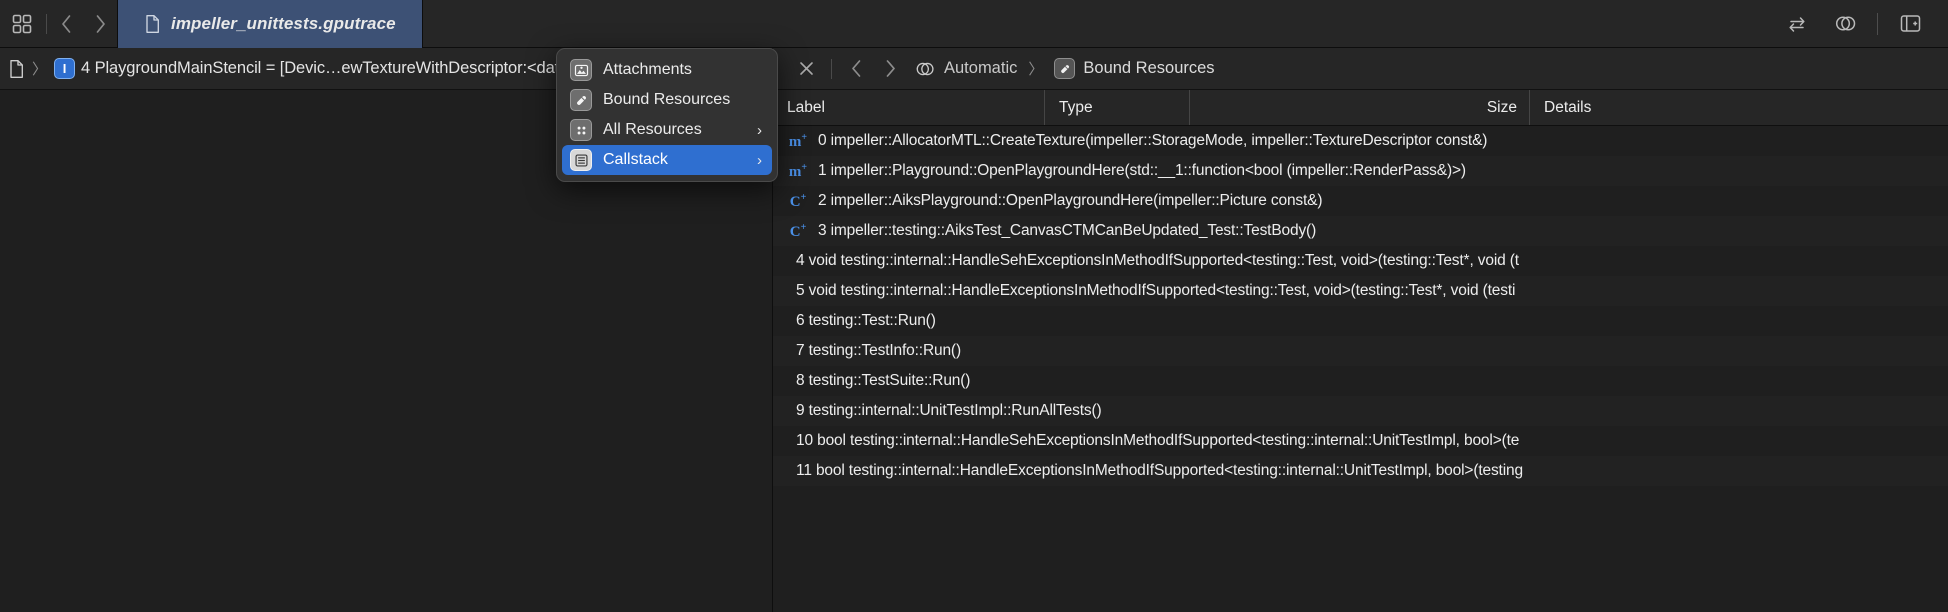 Image resolution: width=1948 pixels, height=612 pixels. Describe the element at coordinates (831, 68) in the screenshot. I see `inspector-divider` at that location.